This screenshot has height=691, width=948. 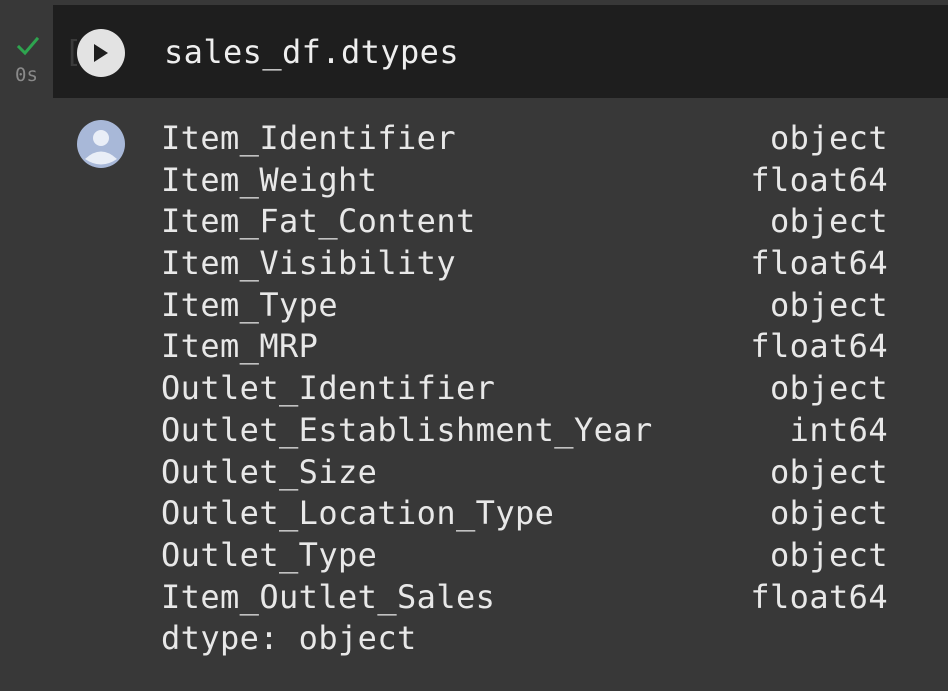 What do you see at coordinates (289, 638) in the screenshot?
I see `output-footer: dtype: object` at bounding box center [289, 638].